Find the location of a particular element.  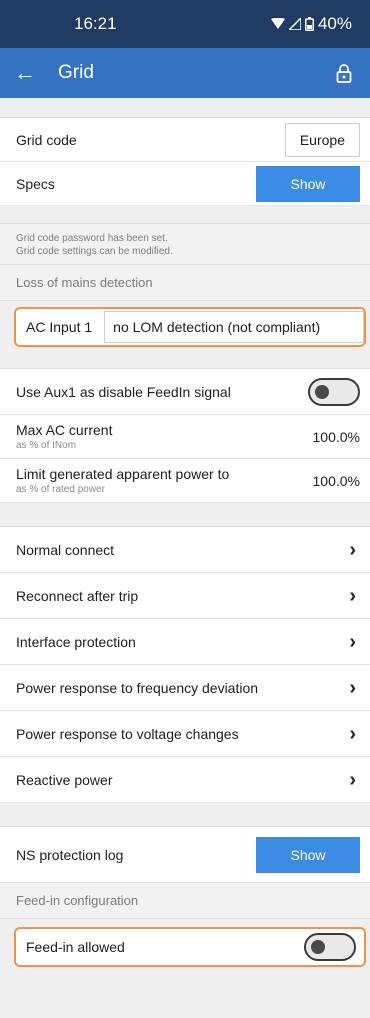

status-time: 16:21 is located at coordinates (95, 23).